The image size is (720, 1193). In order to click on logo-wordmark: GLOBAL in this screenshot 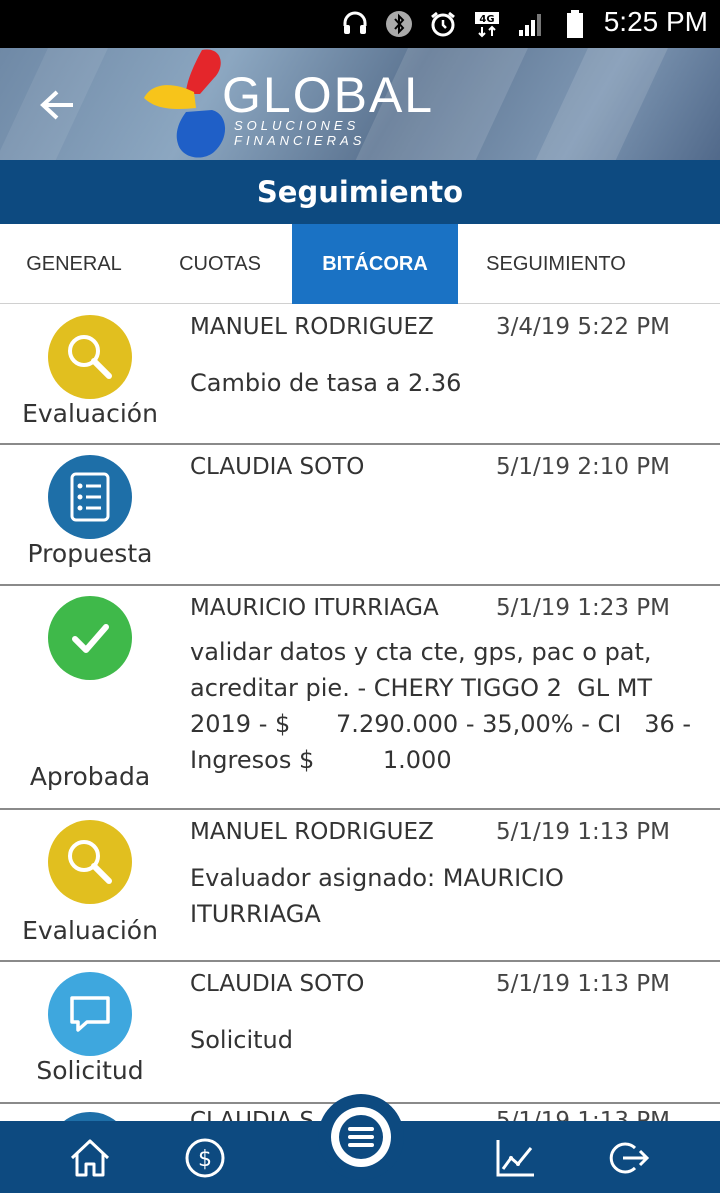, I will do `click(328, 95)`.